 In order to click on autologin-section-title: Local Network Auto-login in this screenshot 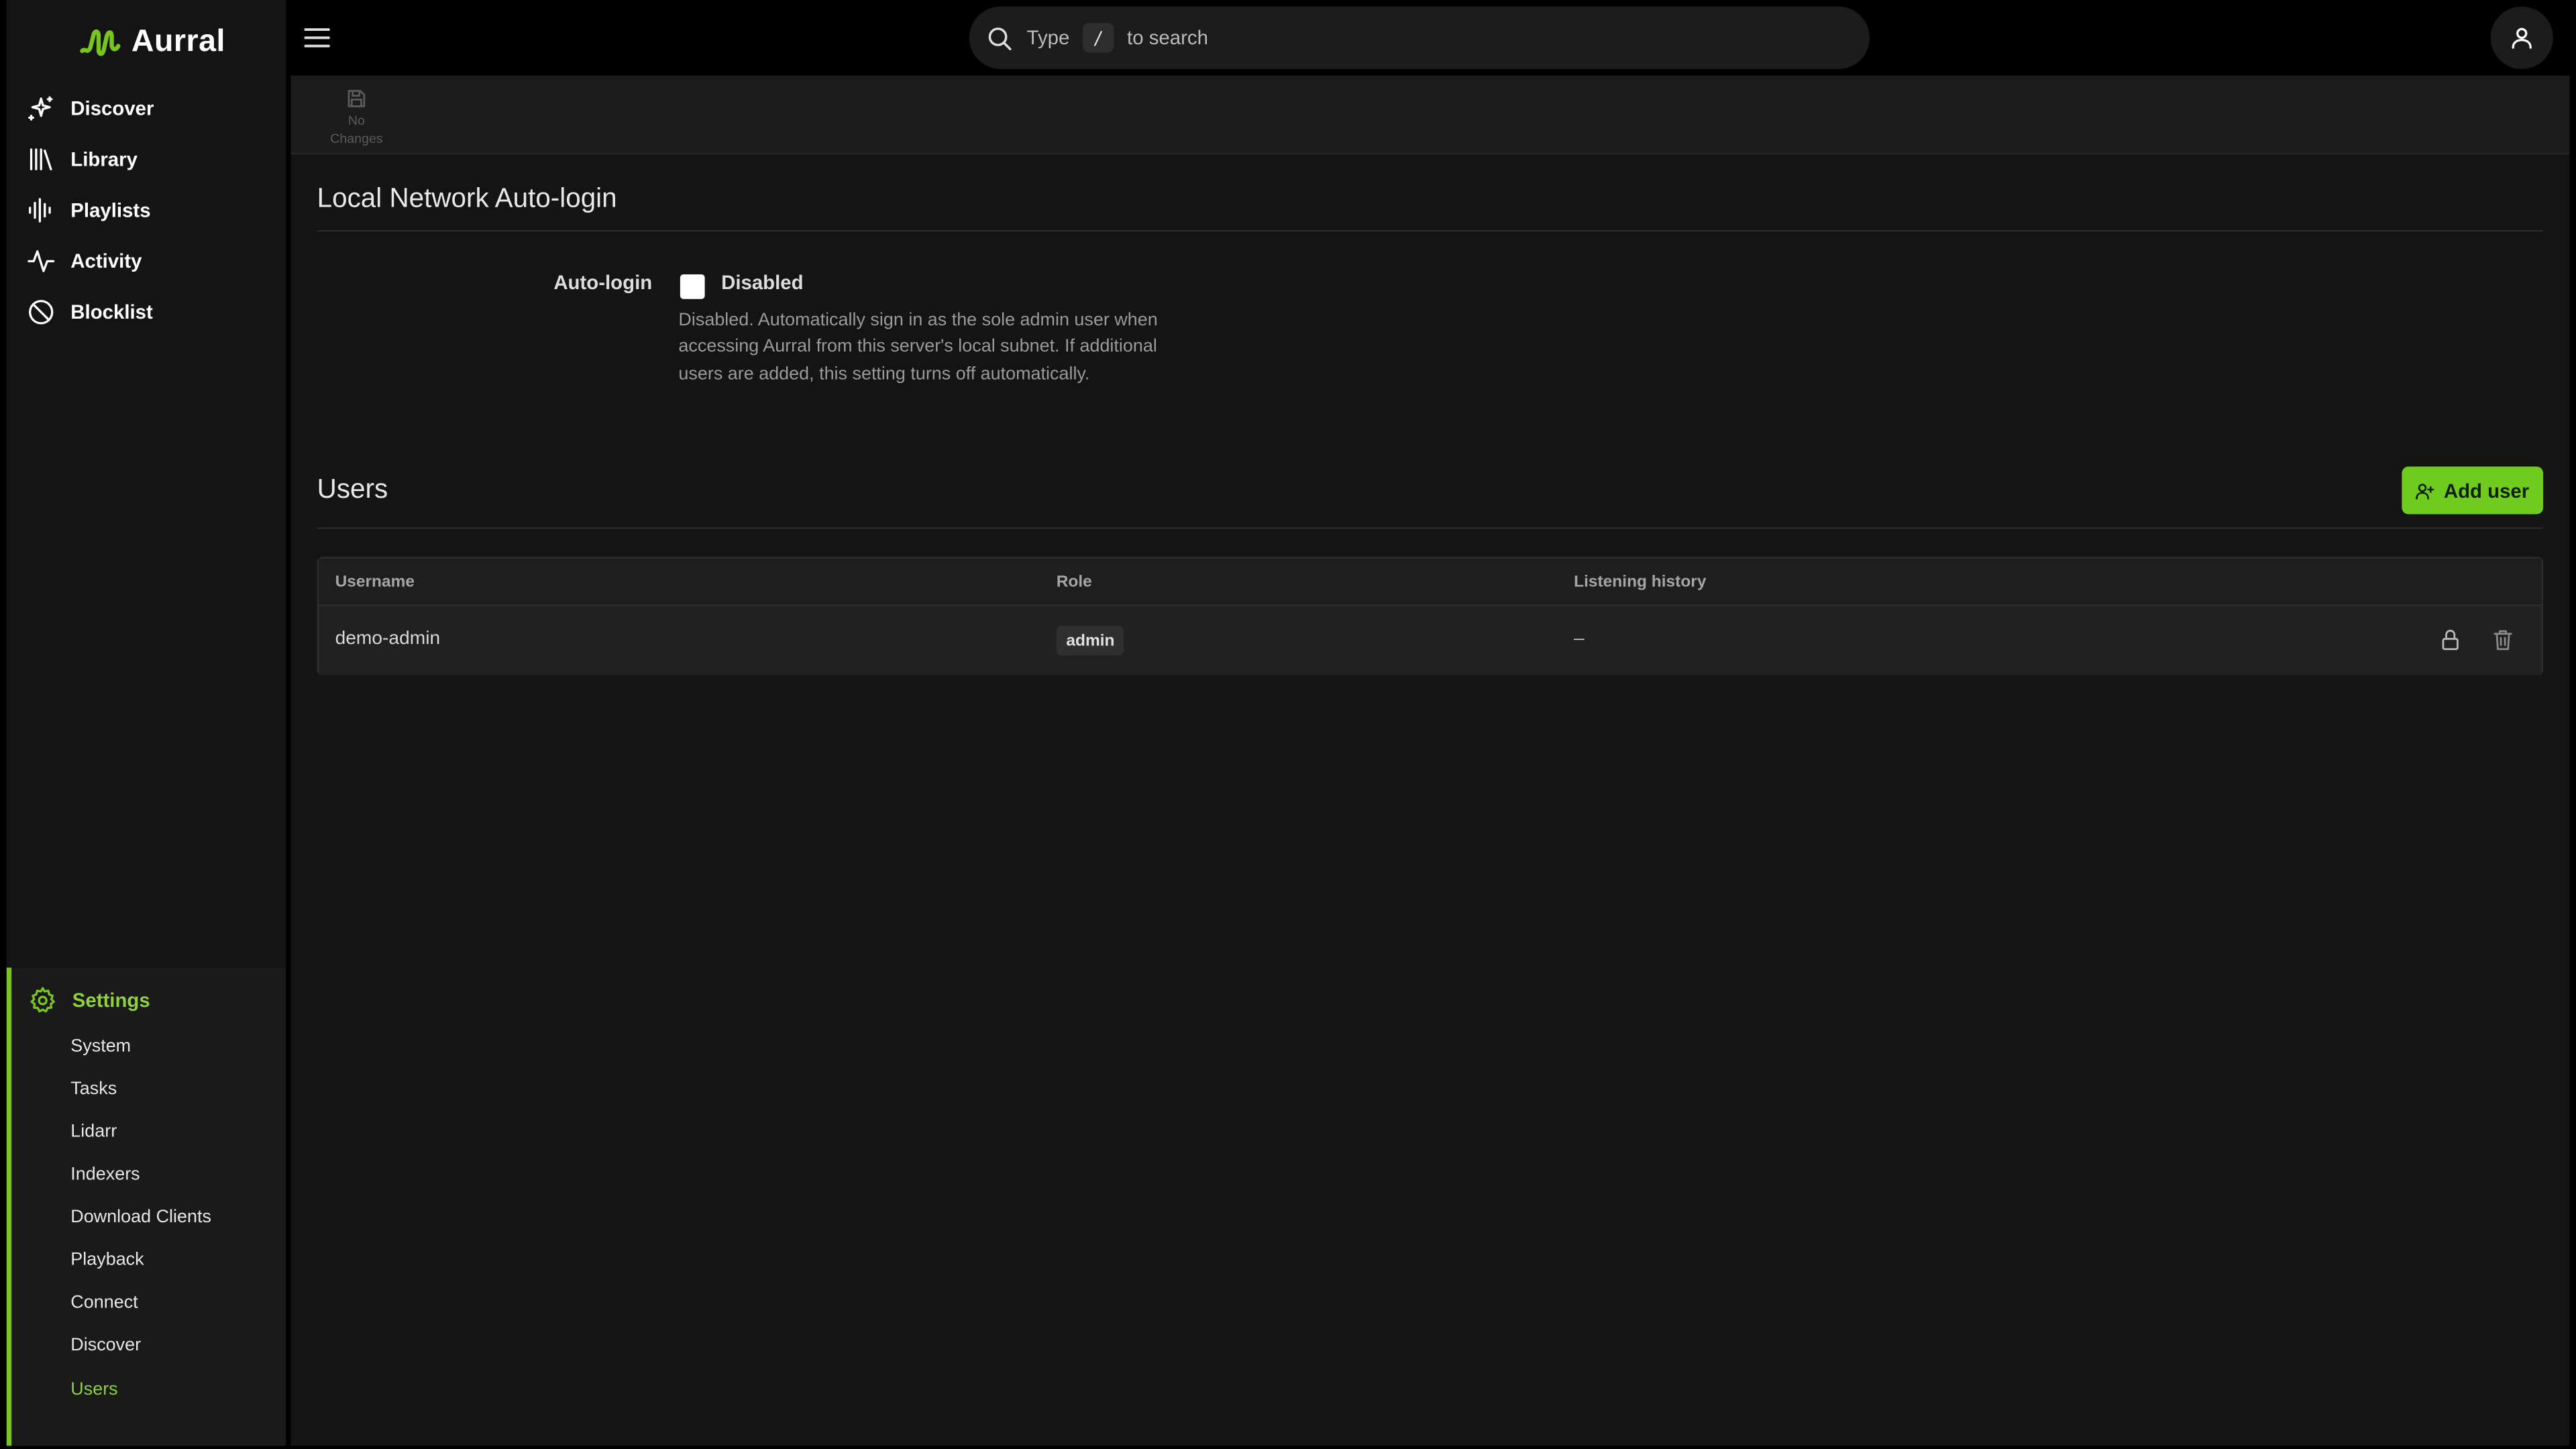, I will do `click(467, 199)`.